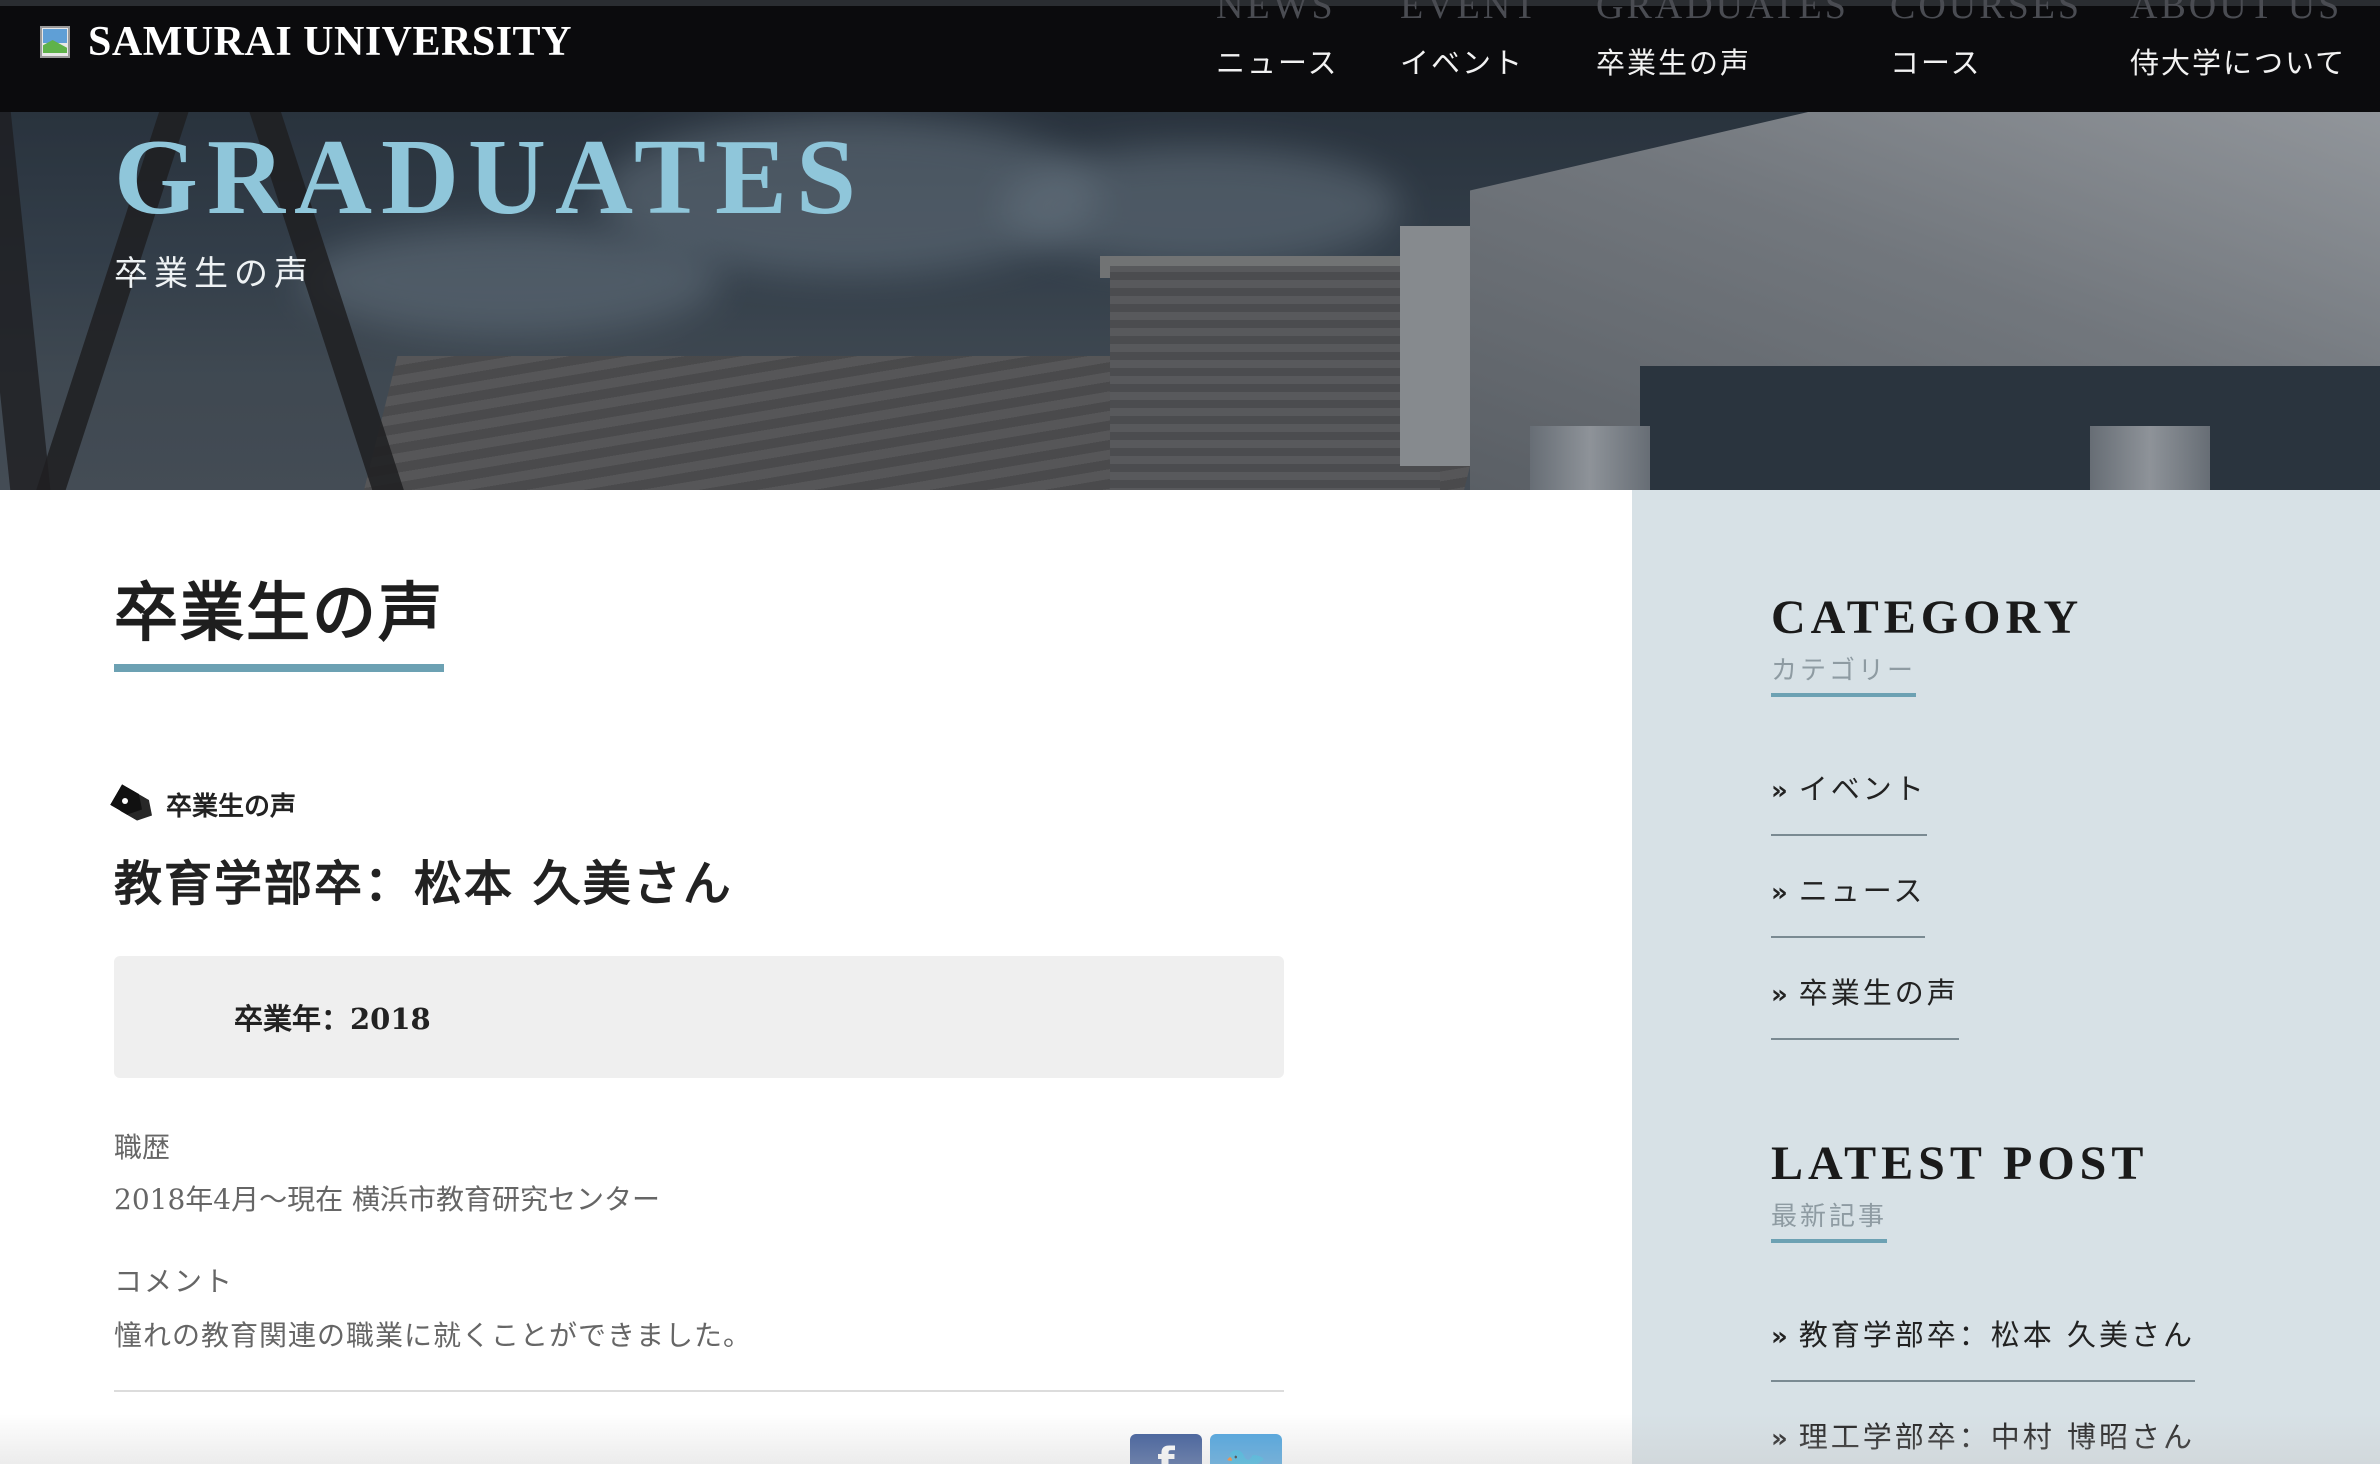  What do you see at coordinates (2010, 56) in the screenshot?
I see `nav-item-courses: COURSES コース` at bounding box center [2010, 56].